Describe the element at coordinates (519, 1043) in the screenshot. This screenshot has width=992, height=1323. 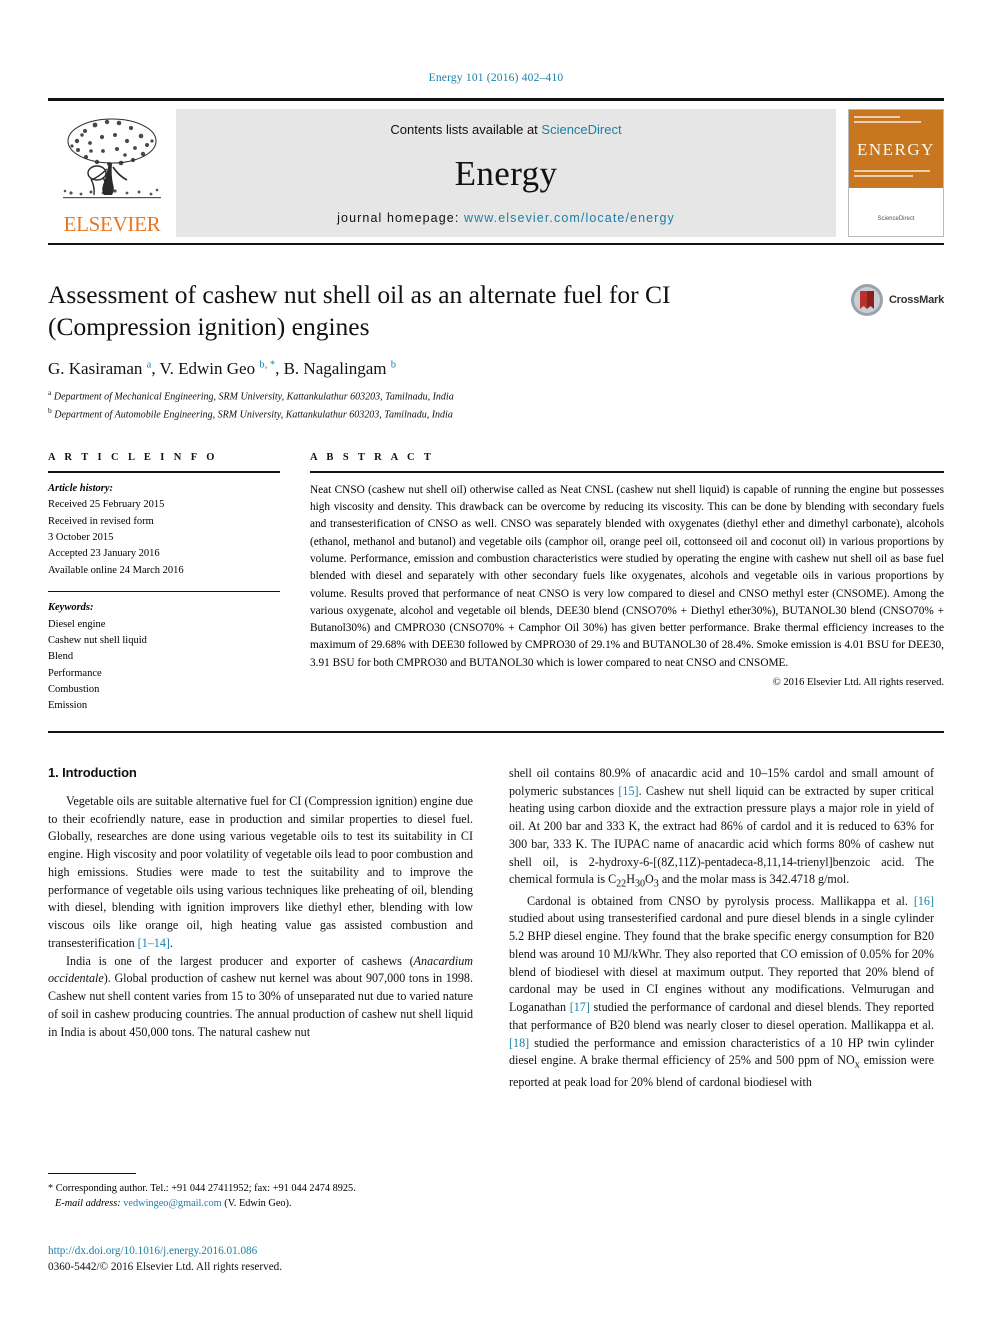
I see `citation-ref: [18]` at that location.